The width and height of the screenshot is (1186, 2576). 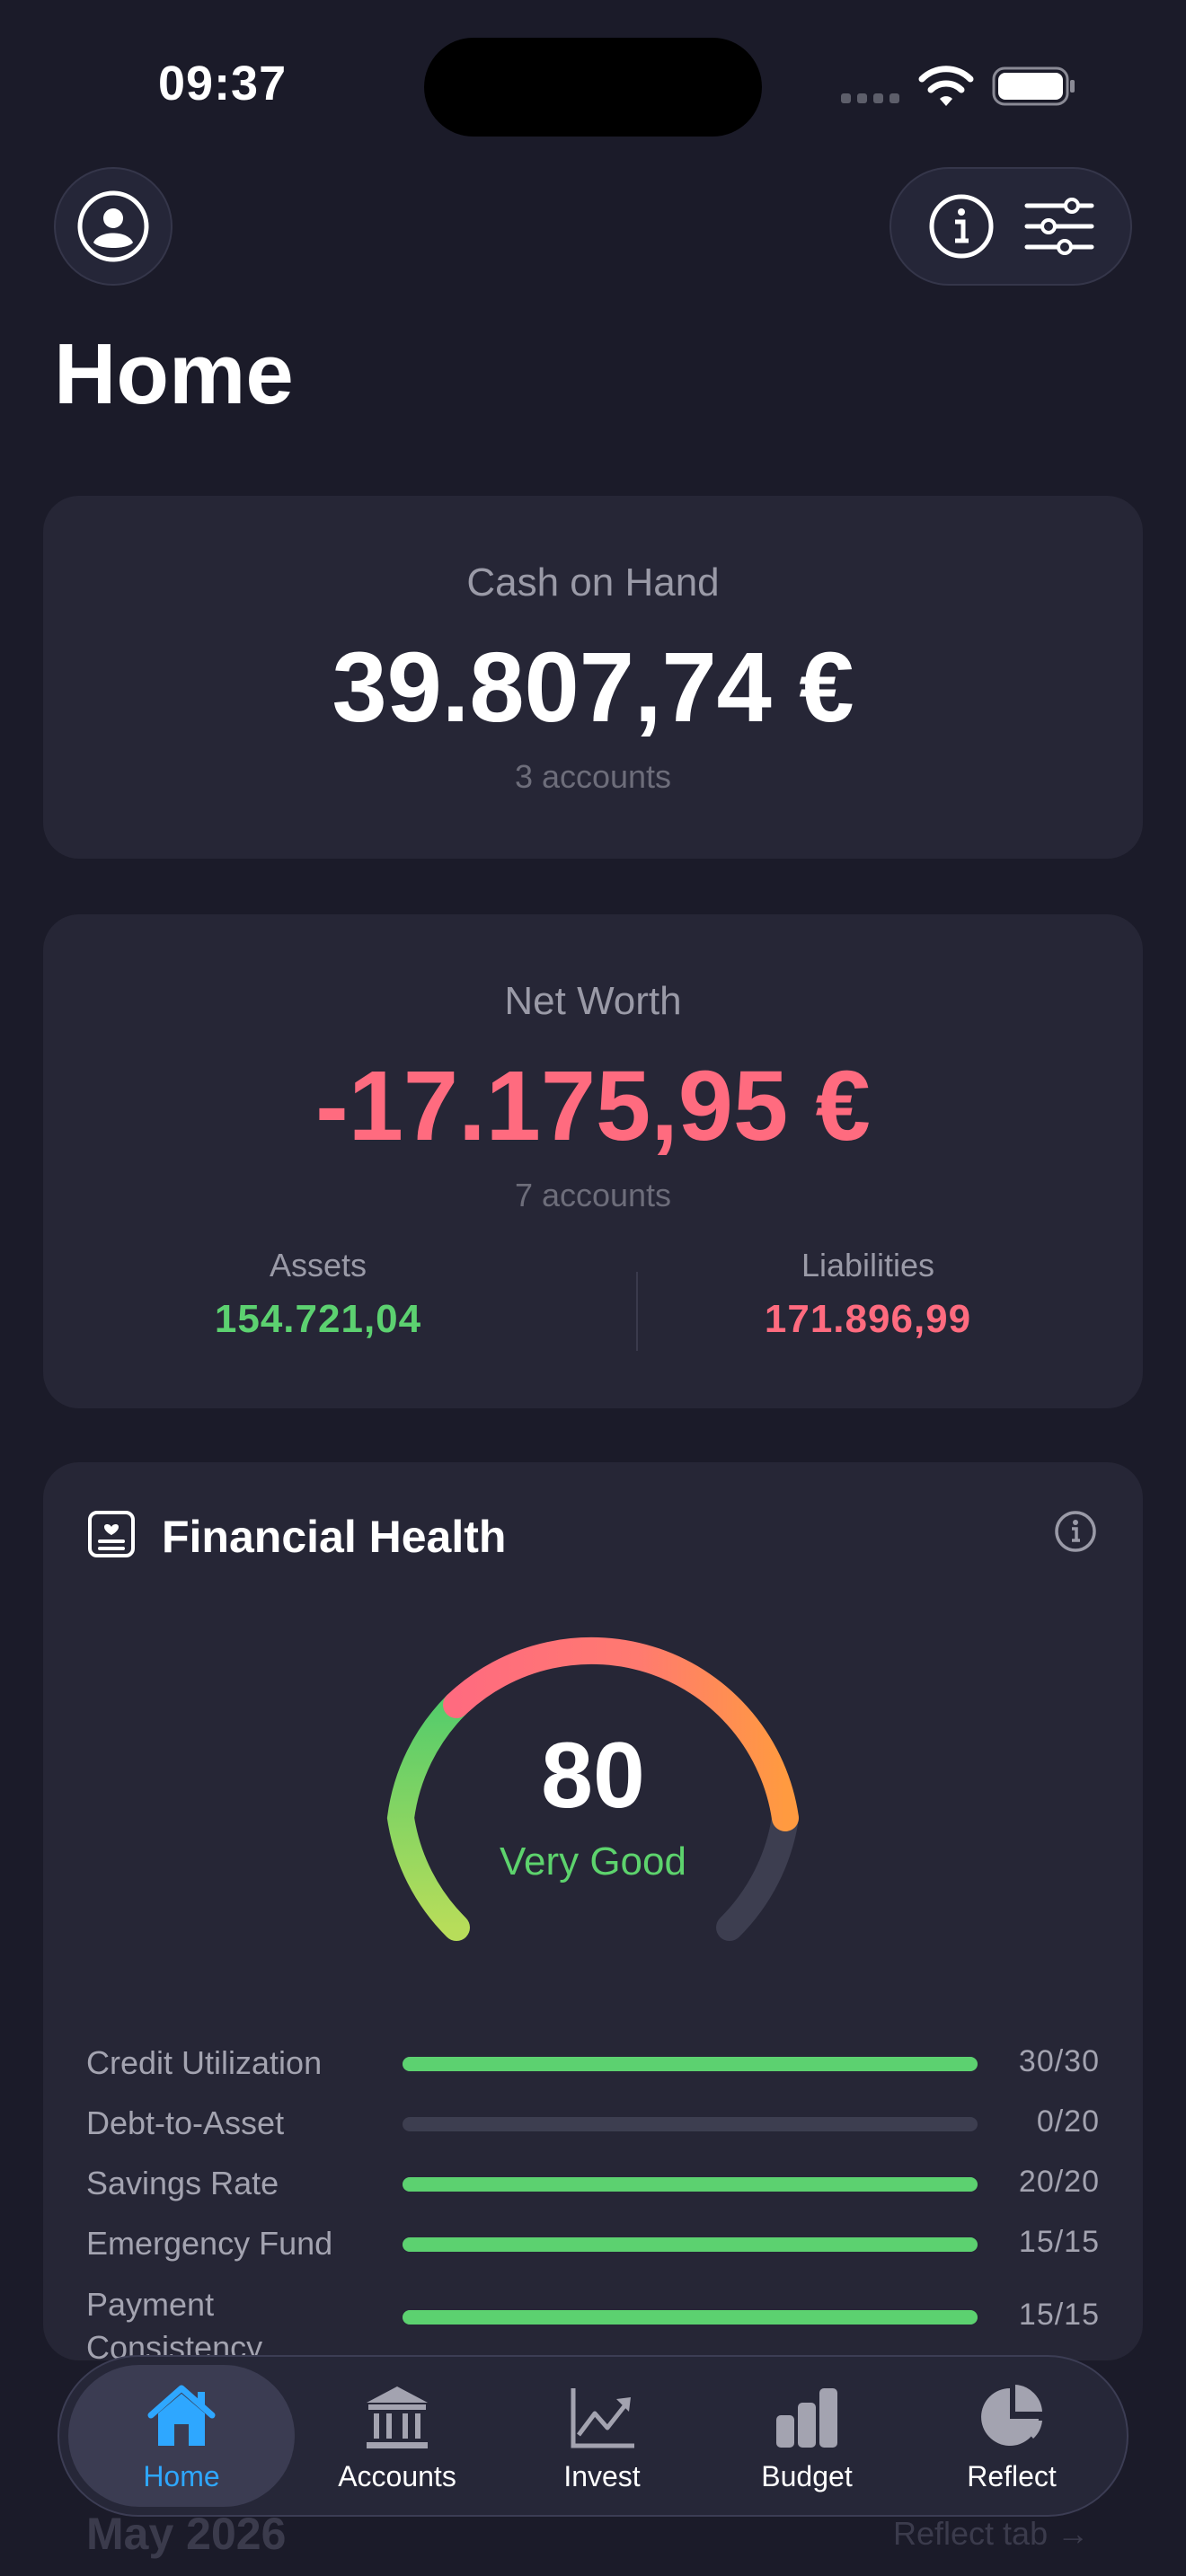 I want to click on health-report-icon, so click(x=111, y=1534).